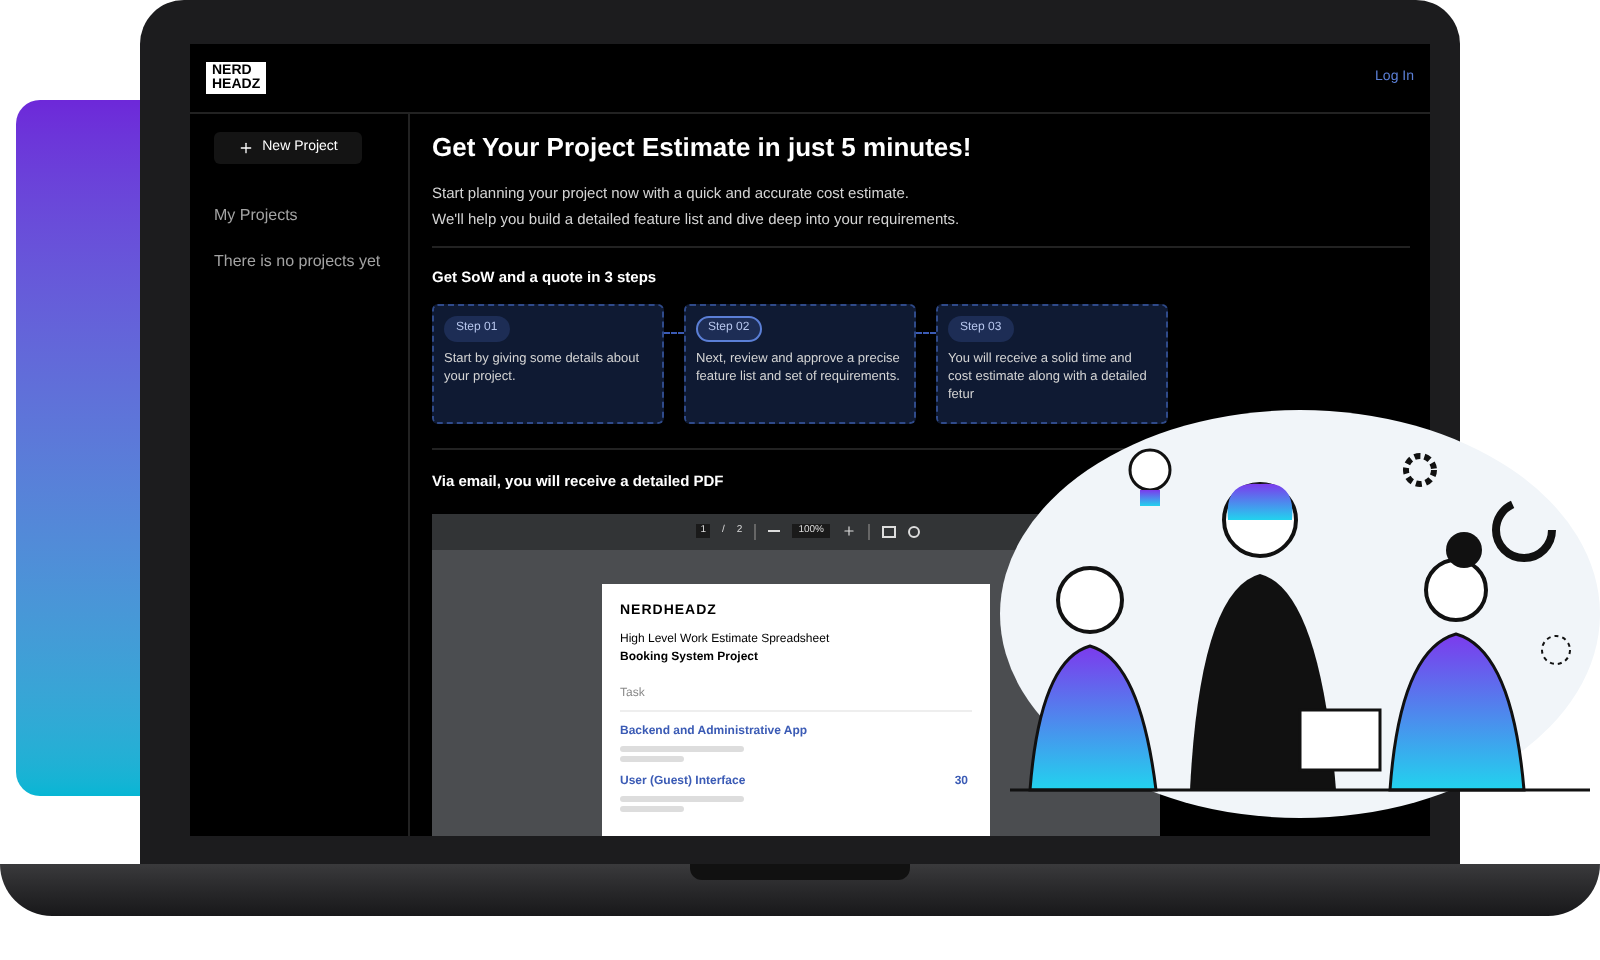 This screenshot has height=960, width=1600. I want to click on empty-message: There is no projects yet, so click(298, 262).